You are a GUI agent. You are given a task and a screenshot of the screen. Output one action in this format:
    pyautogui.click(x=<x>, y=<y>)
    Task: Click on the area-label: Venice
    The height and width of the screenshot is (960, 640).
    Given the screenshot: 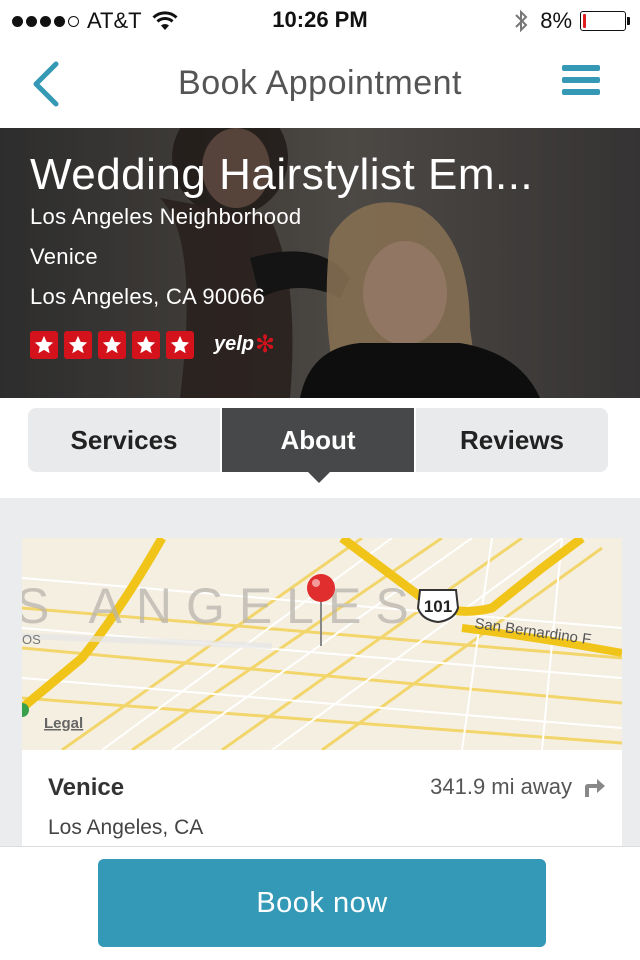 What is the action you would take?
    pyautogui.click(x=64, y=256)
    